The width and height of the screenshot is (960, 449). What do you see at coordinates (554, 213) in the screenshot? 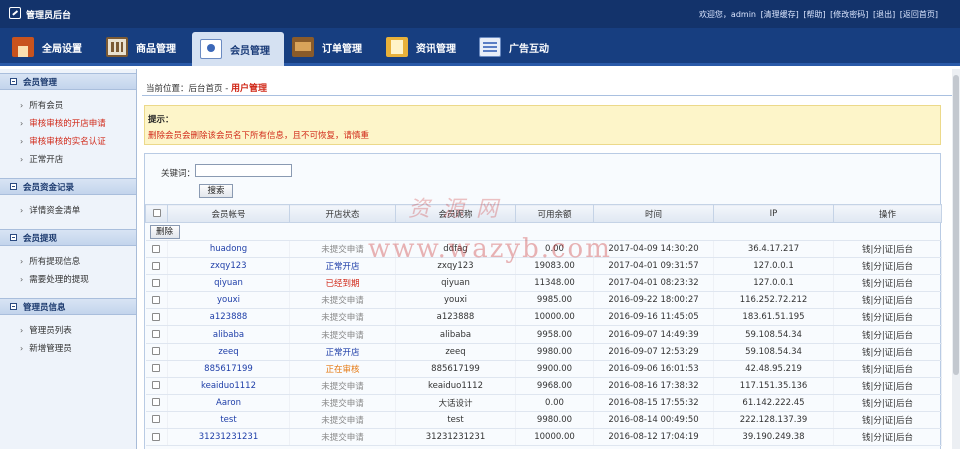
I see `header-balance: 可用余额` at bounding box center [554, 213].